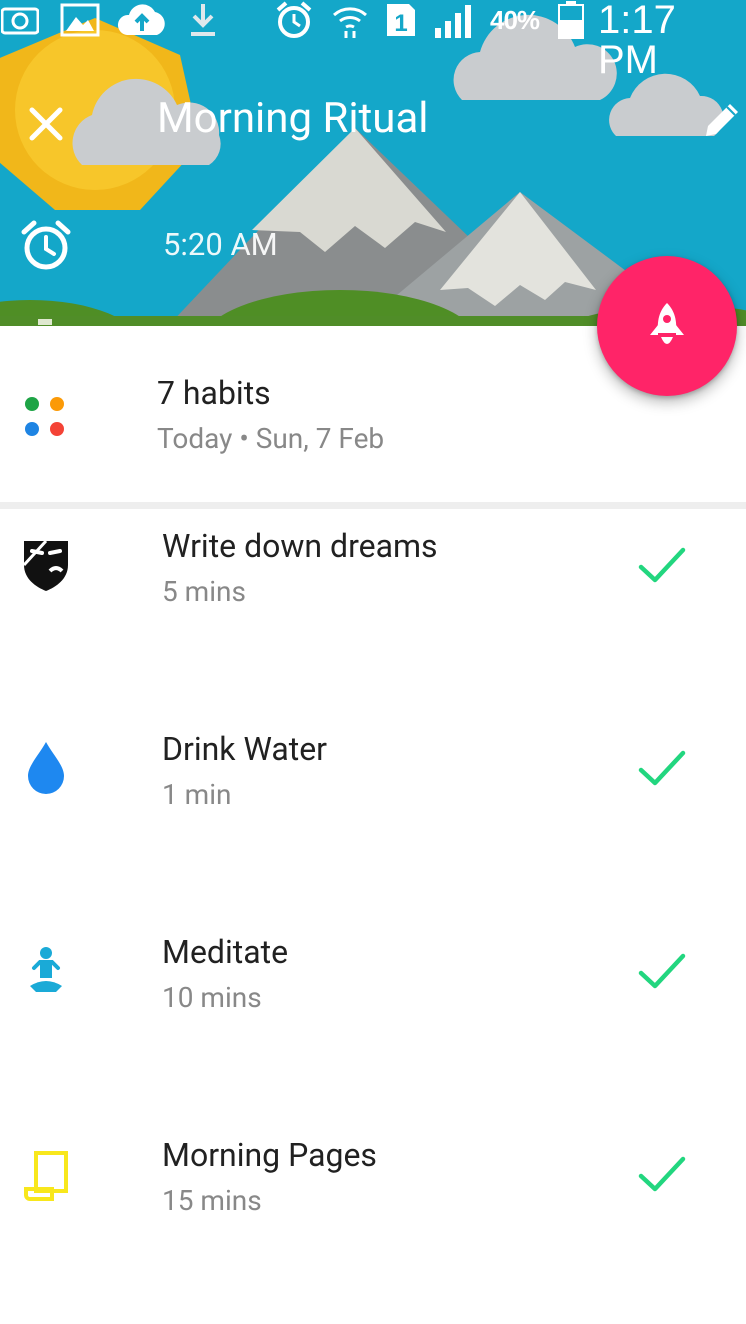  Describe the element at coordinates (203, 20) in the screenshot. I see `download-icon` at that location.